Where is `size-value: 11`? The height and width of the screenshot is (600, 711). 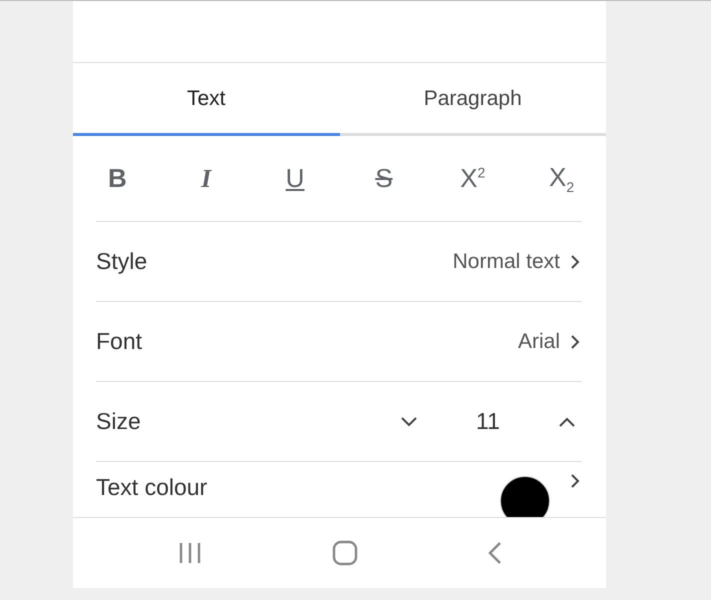
size-value: 11 is located at coordinates (488, 421).